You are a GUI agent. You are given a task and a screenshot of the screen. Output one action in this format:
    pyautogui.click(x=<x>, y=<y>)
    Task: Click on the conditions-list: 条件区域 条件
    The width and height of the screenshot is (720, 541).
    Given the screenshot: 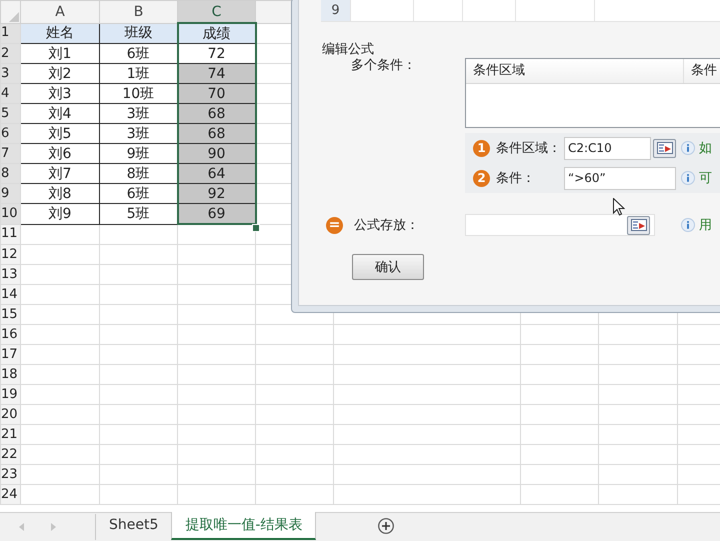 What is the action you would take?
    pyautogui.click(x=592, y=93)
    